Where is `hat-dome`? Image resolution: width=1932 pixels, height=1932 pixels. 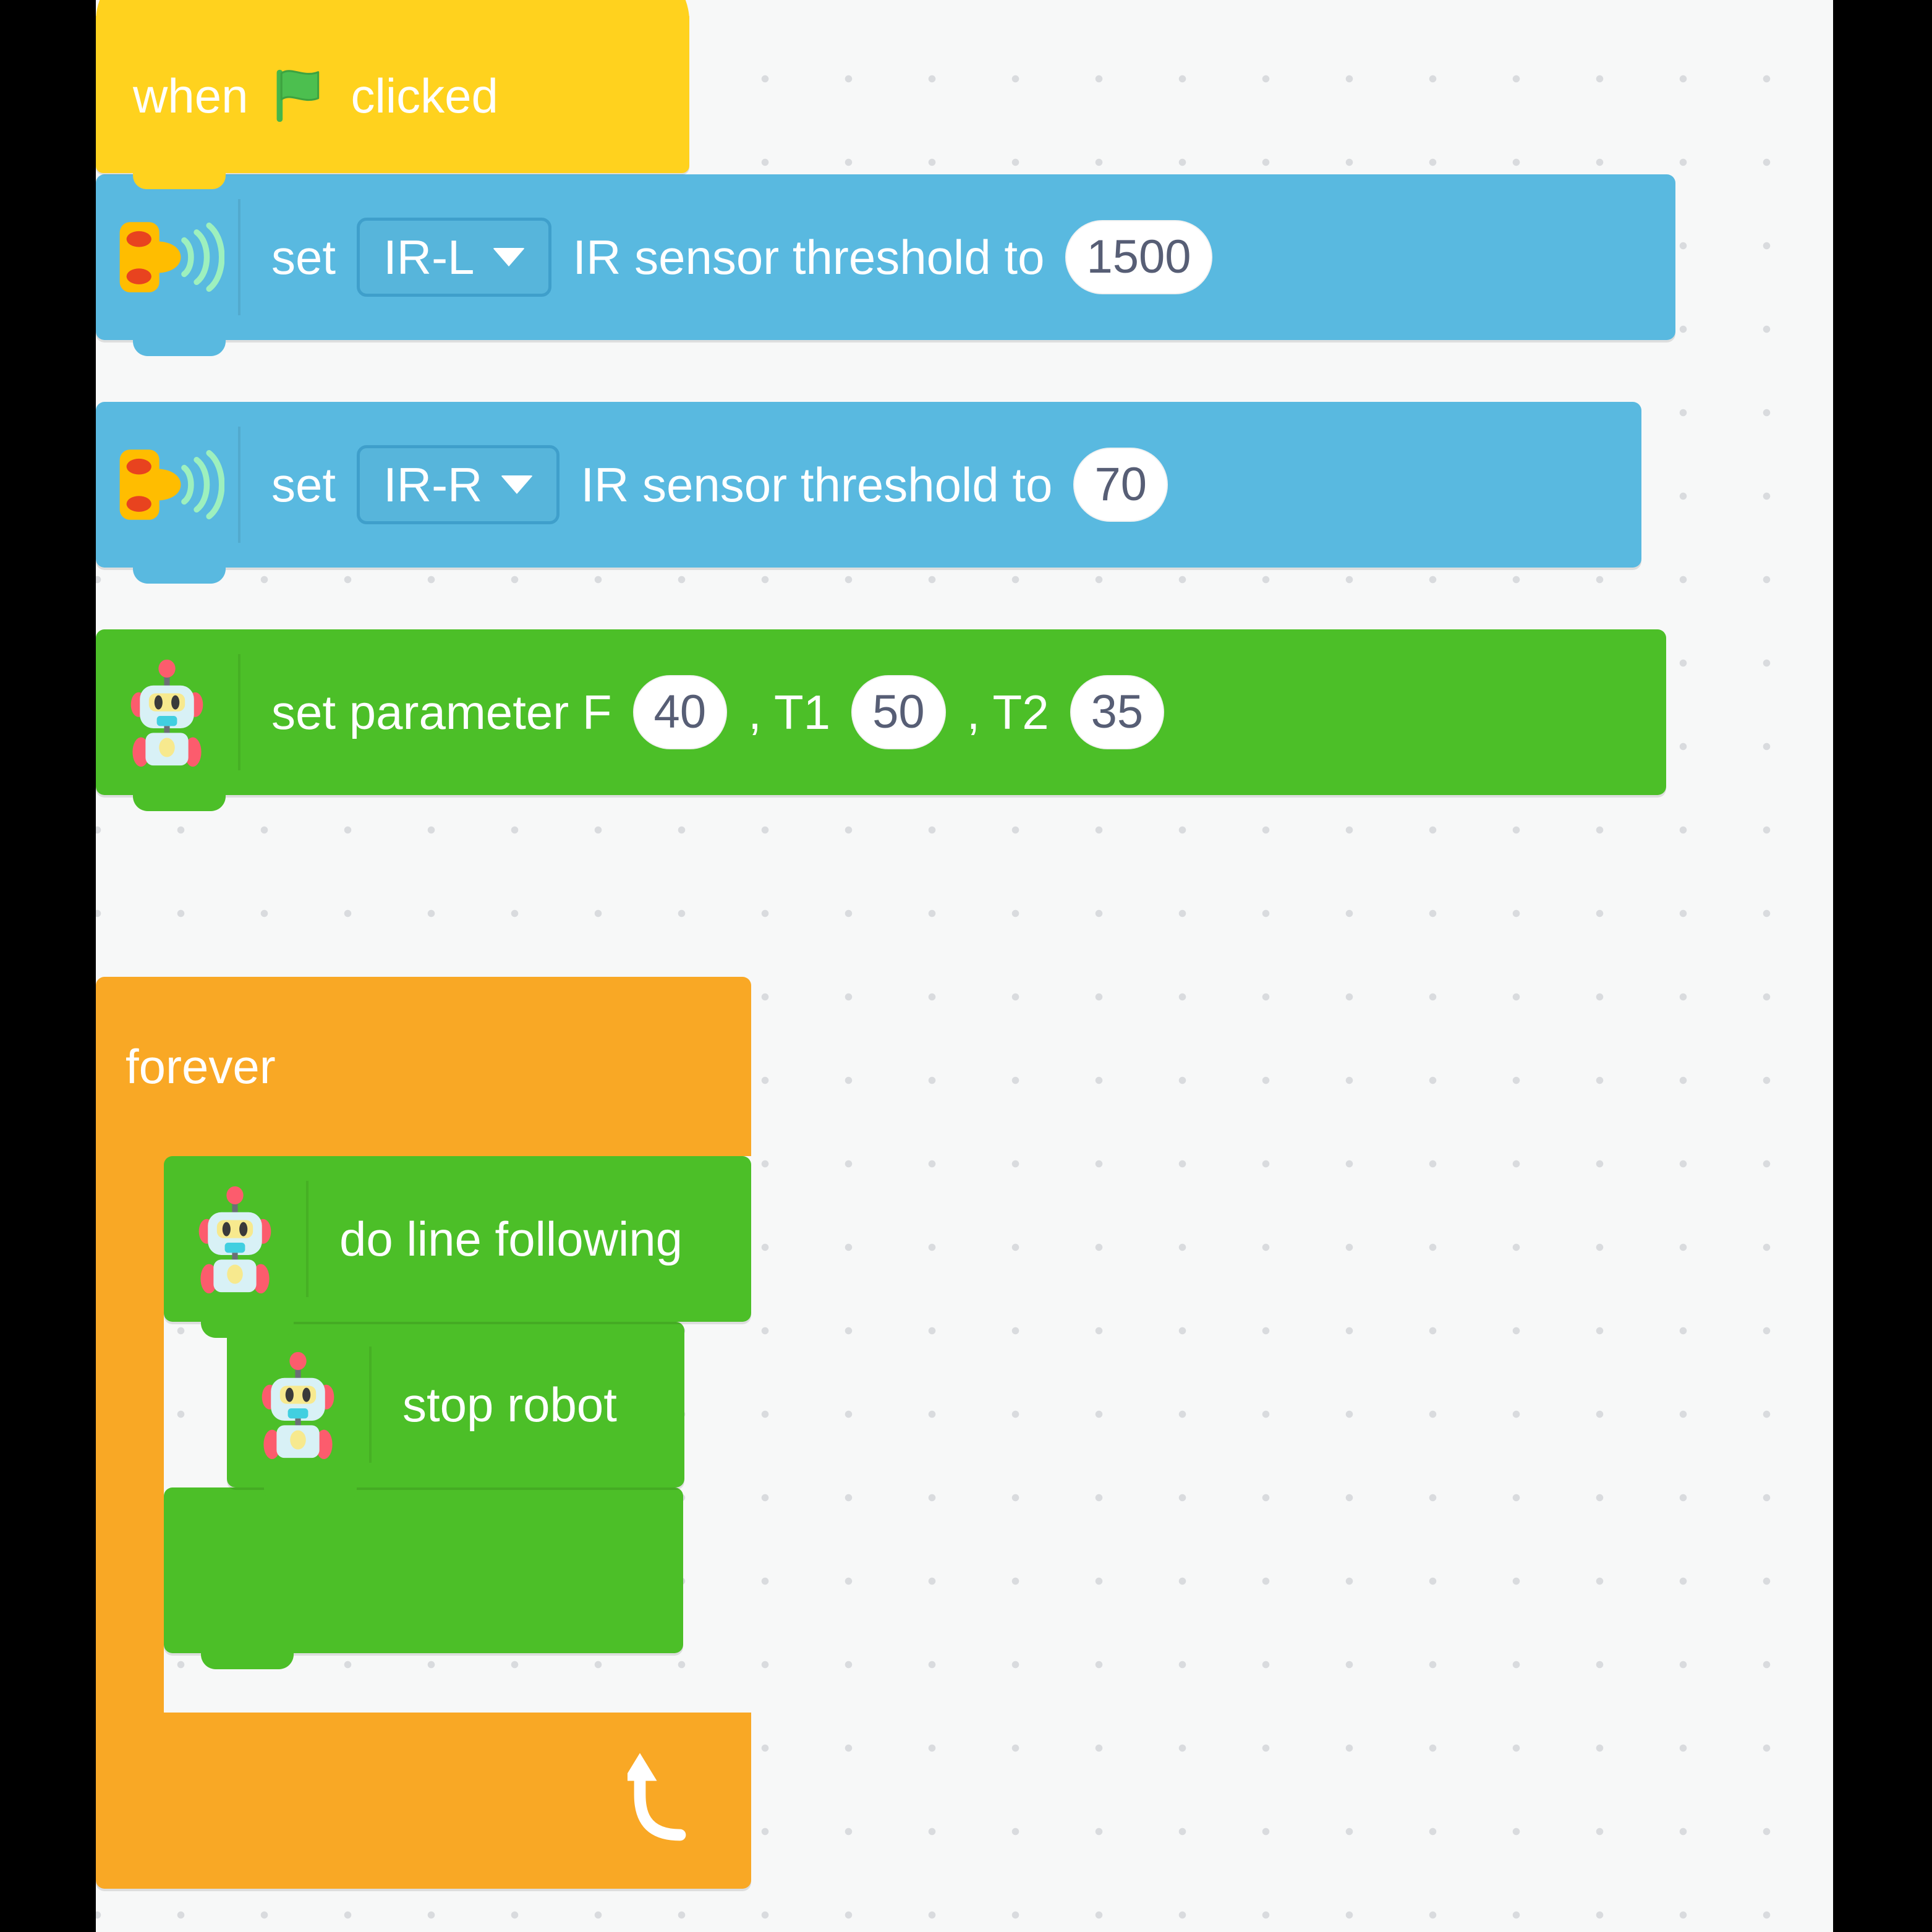
hat-dome is located at coordinates (392, 10).